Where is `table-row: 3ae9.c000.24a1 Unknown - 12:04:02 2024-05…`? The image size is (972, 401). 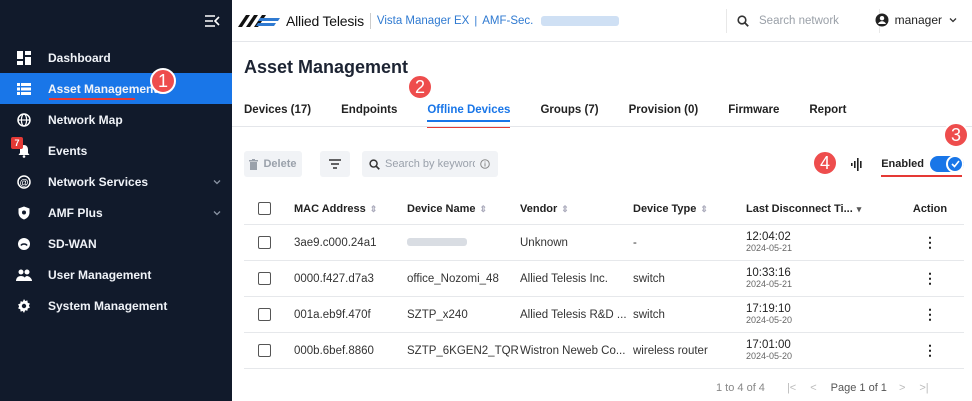 table-row: 3ae9.c000.24a1 Unknown - 12:04:02 2024-05… is located at coordinates (604, 243).